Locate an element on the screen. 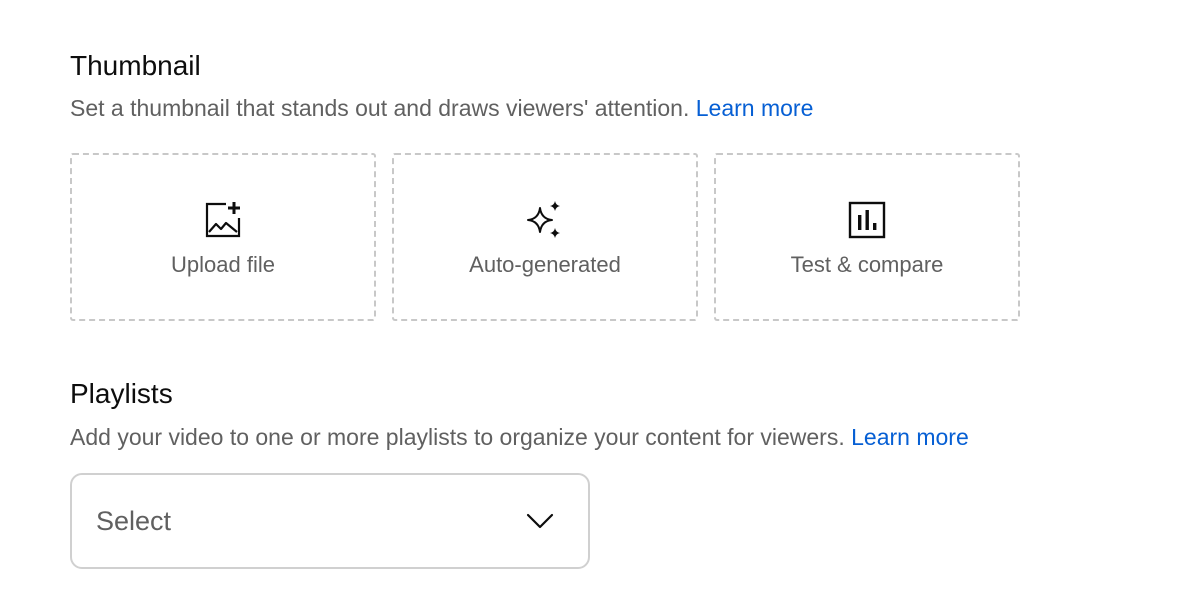 Image resolution: width=1186 pixels, height=616 pixels. thumbnail-section-title: Thumbnail is located at coordinates (135, 65).